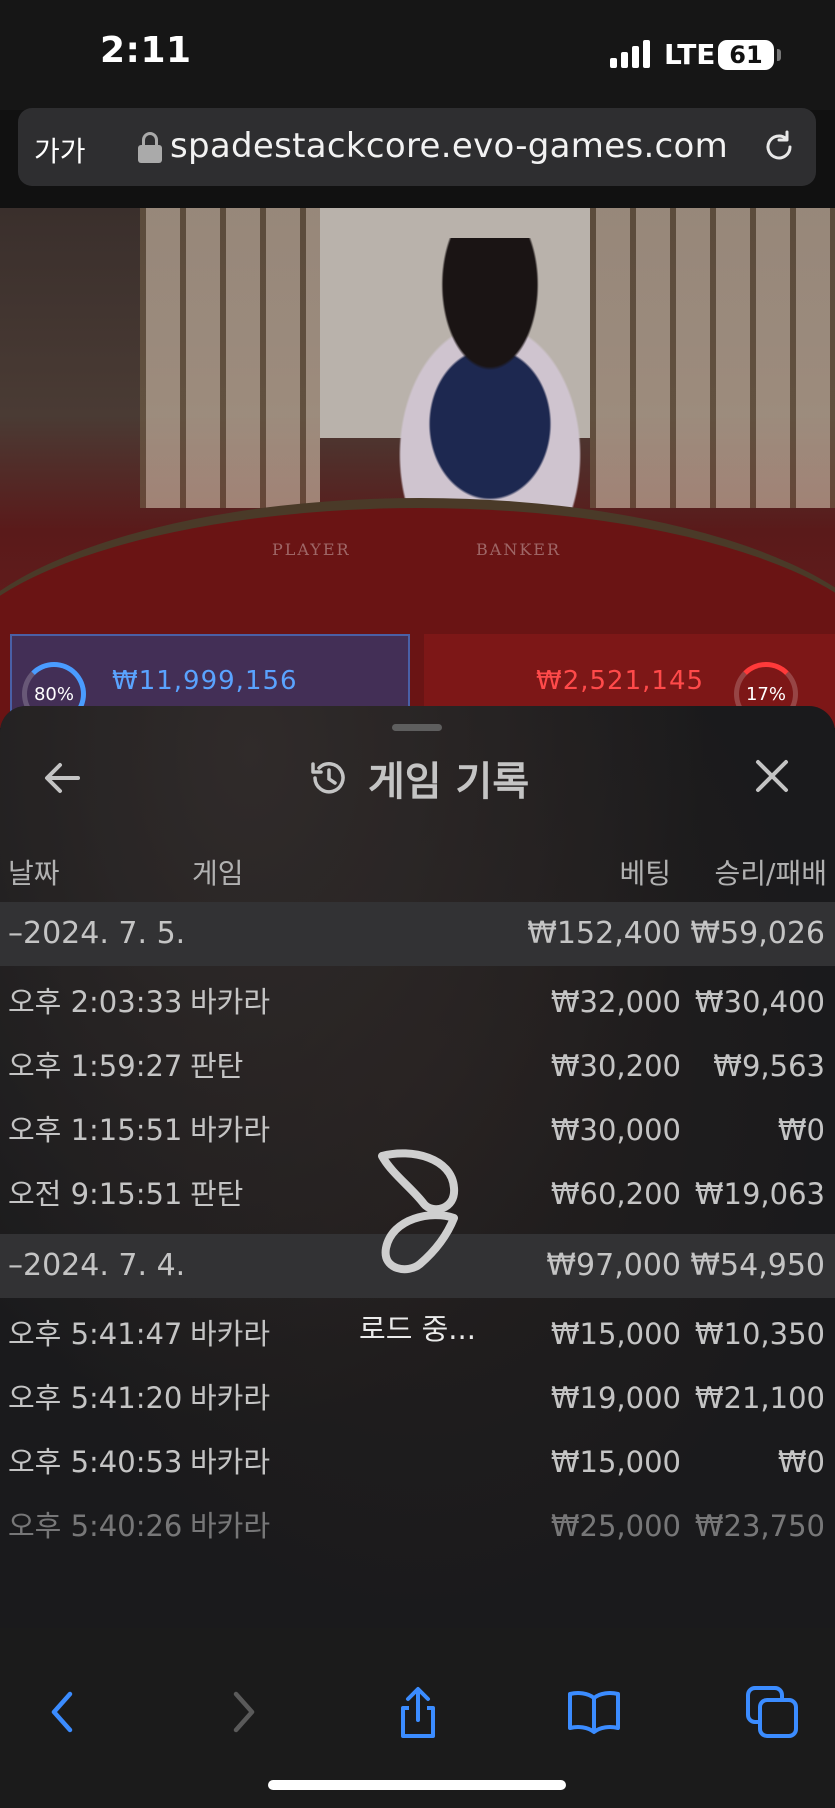 The image size is (835, 1808). Describe the element at coordinates (417, 55) in the screenshot. I see `status-bar: 2:11 LTE 61` at that location.